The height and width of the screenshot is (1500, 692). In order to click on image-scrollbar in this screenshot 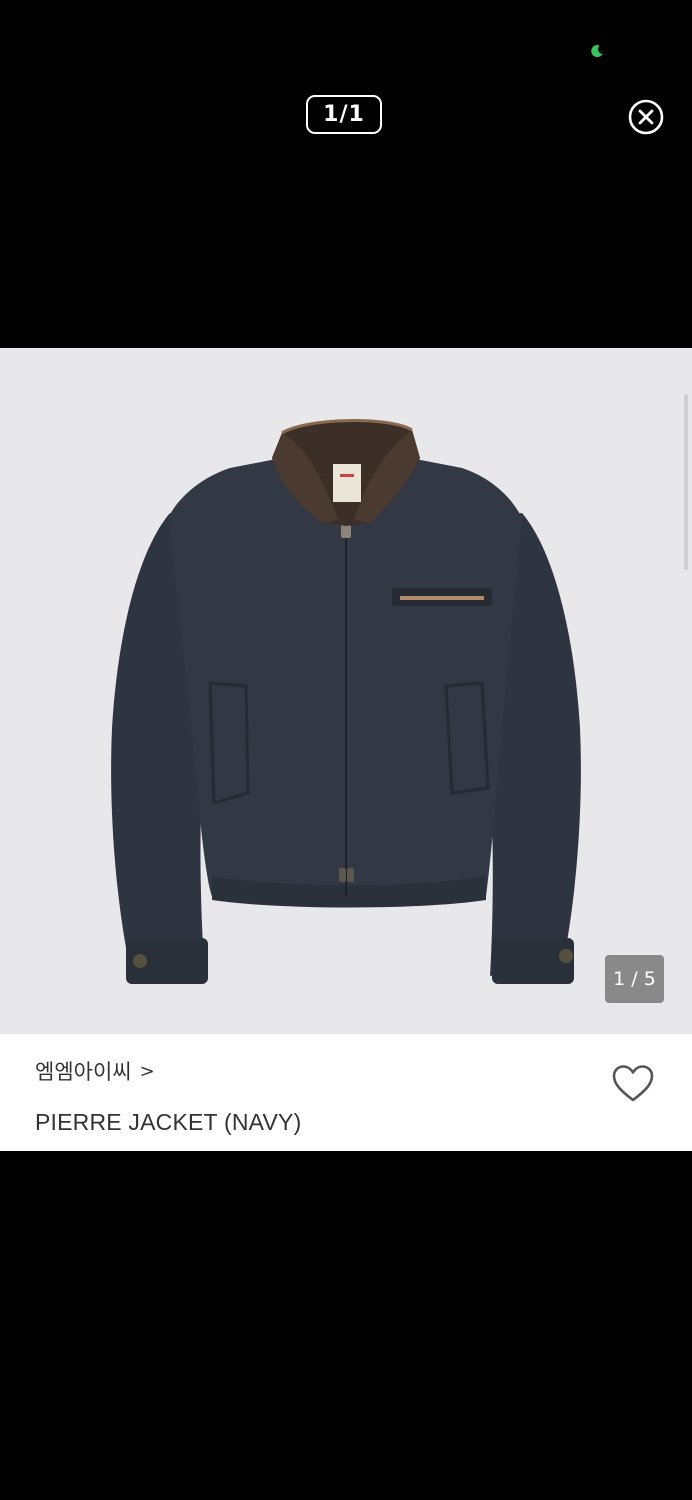, I will do `click(686, 482)`.